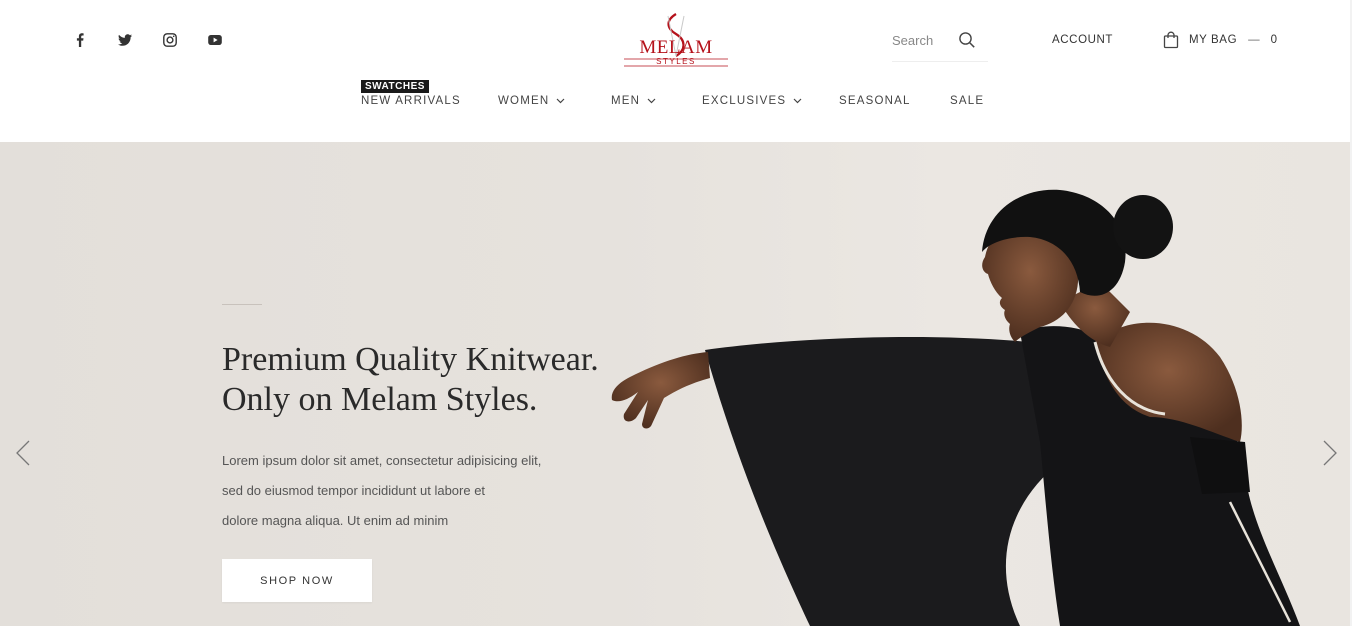  Describe the element at coordinates (1082, 40) in the screenshot. I see `account-link: ACCOUNT` at that location.